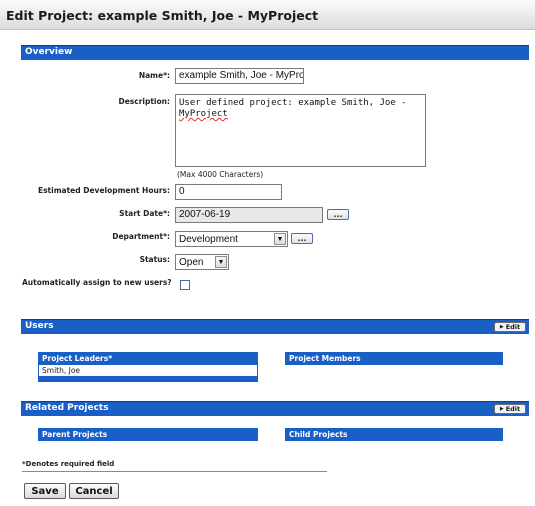 This screenshot has width=535, height=506. Describe the element at coordinates (513, 409) in the screenshot. I see `related-edit-label: Edit` at that location.